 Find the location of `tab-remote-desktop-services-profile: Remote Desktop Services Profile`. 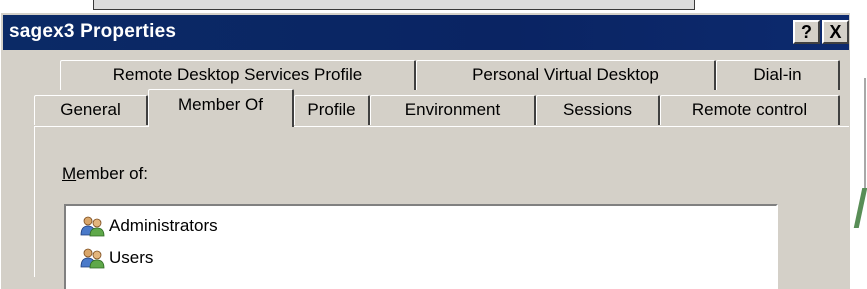

tab-remote-desktop-services-profile: Remote Desktop Services Profile is located at coordinates (238, 75).